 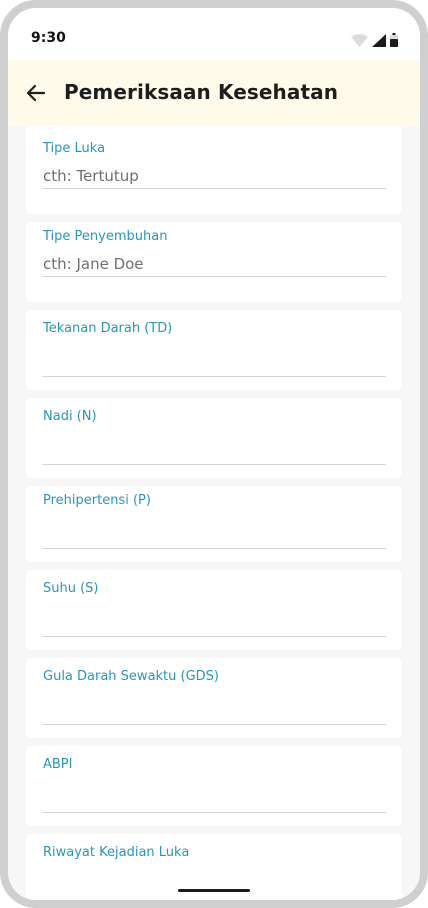 I want to click on nadi-input, so click(x=214, y=452).